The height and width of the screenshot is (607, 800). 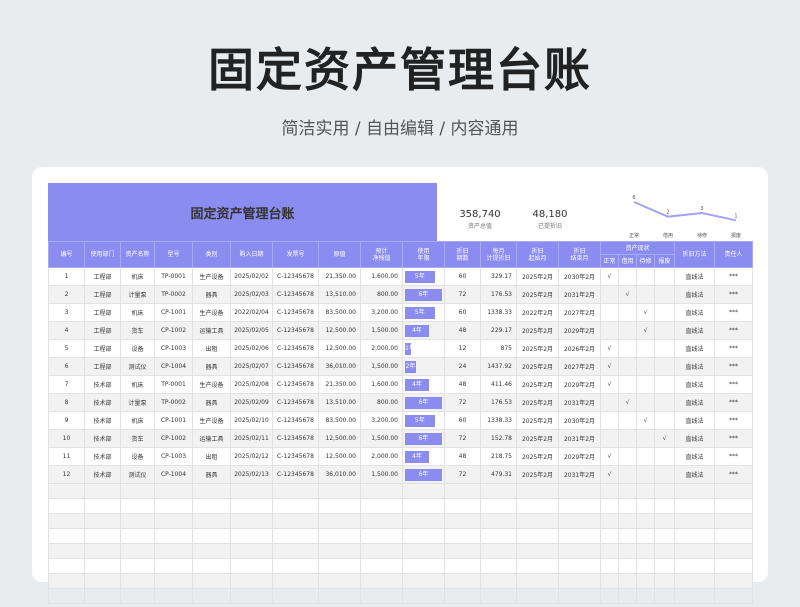 I want to click on cell-periods: 60, so click(x=462, y=312).